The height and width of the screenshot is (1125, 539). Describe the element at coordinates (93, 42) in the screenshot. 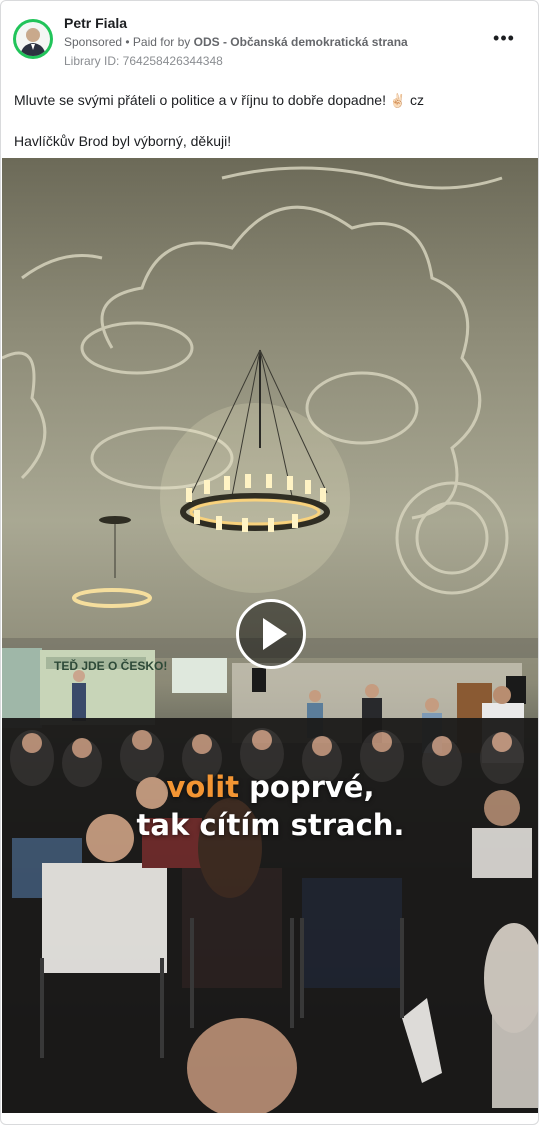

I see `sponsored-label: Sponsored` at that location.